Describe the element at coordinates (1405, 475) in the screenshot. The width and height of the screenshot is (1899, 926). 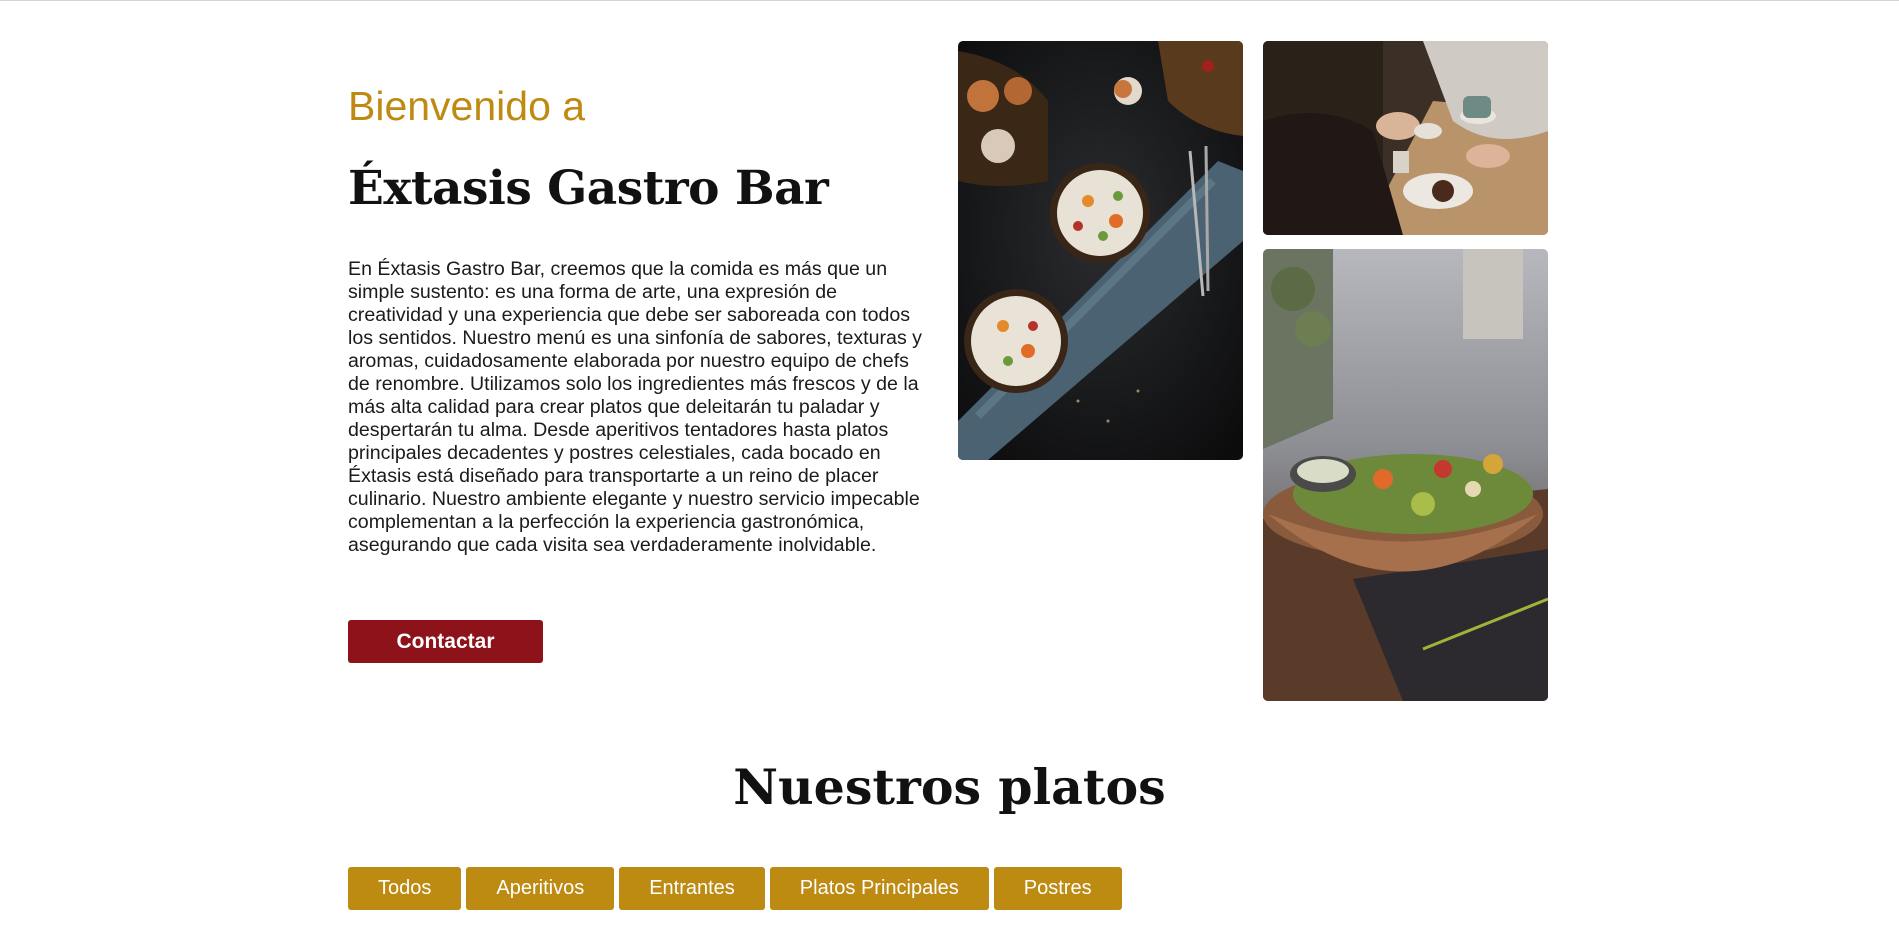
I see `salad-bowl-photo` at that location.